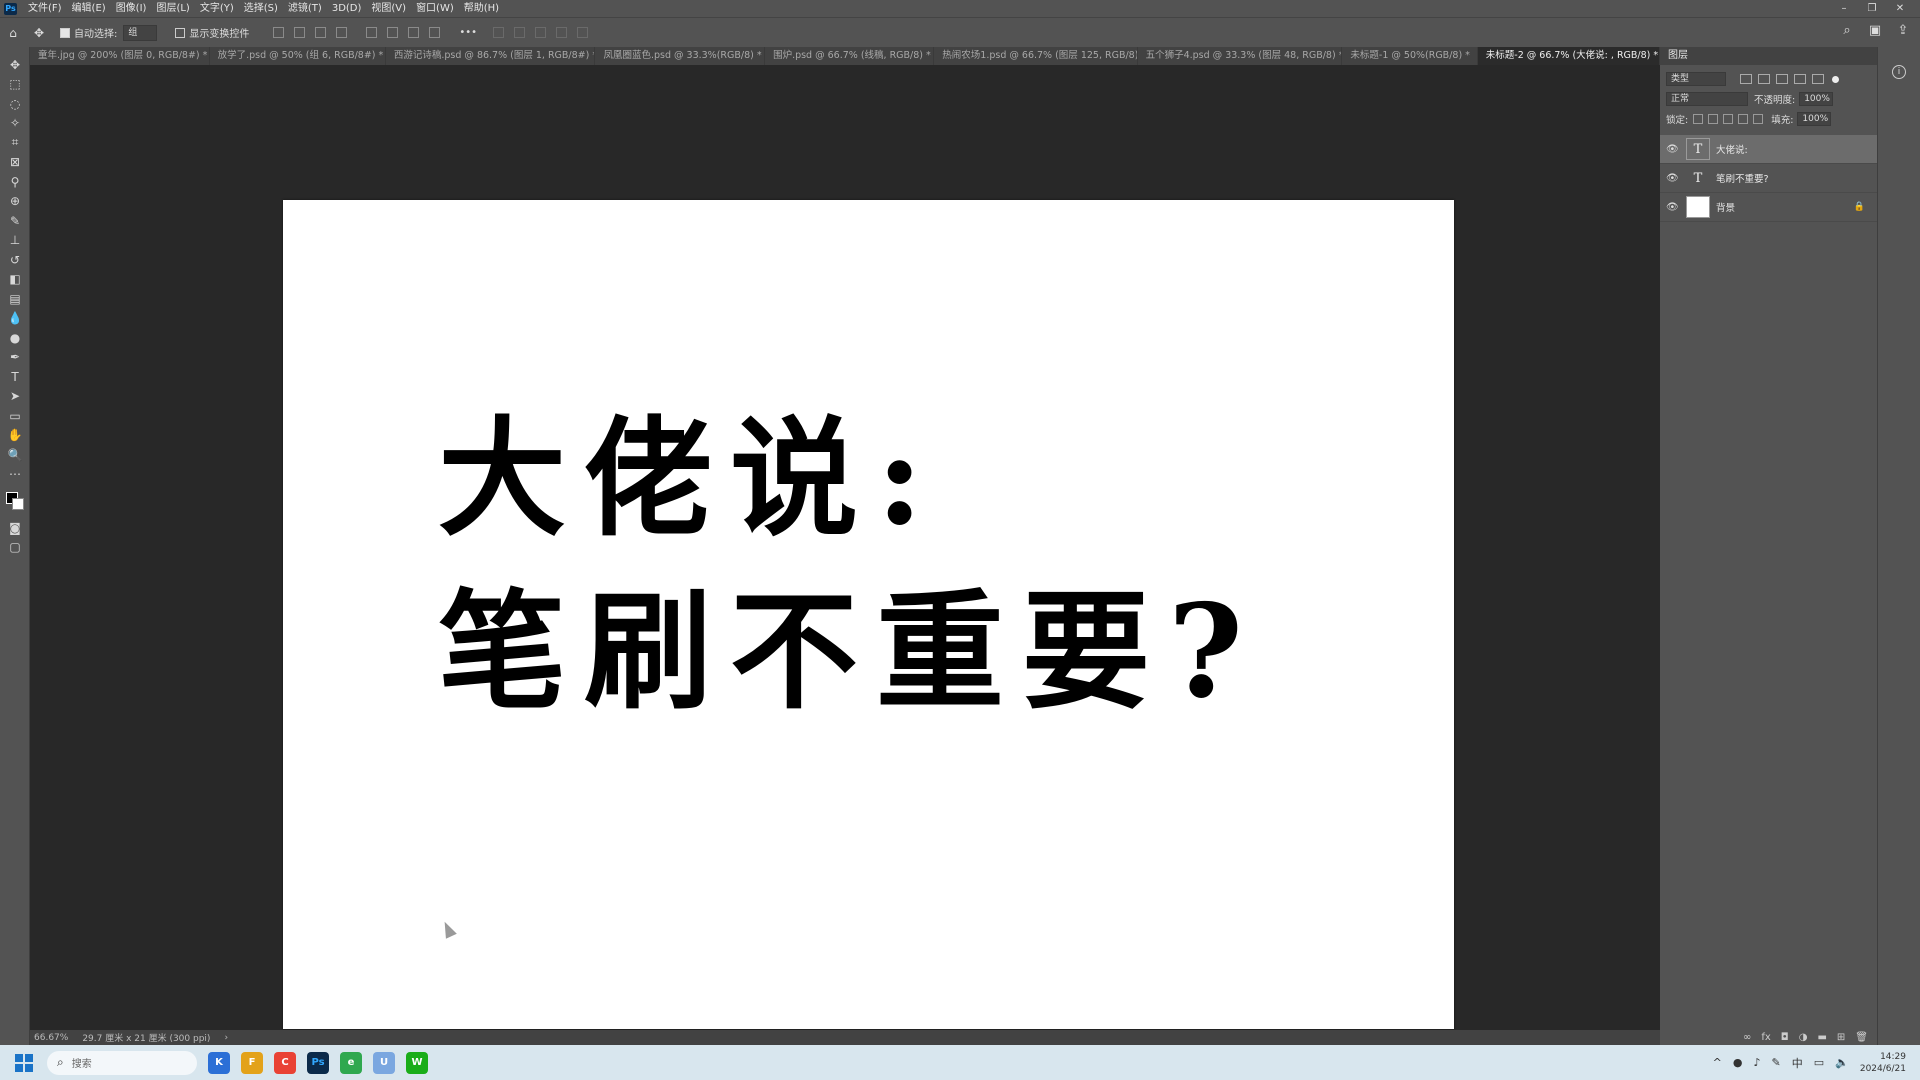  What do you see at coordinates (15, 65) in the screenshot?
I see `move-tool-icon: ✥` at bounding box center [15, 65].